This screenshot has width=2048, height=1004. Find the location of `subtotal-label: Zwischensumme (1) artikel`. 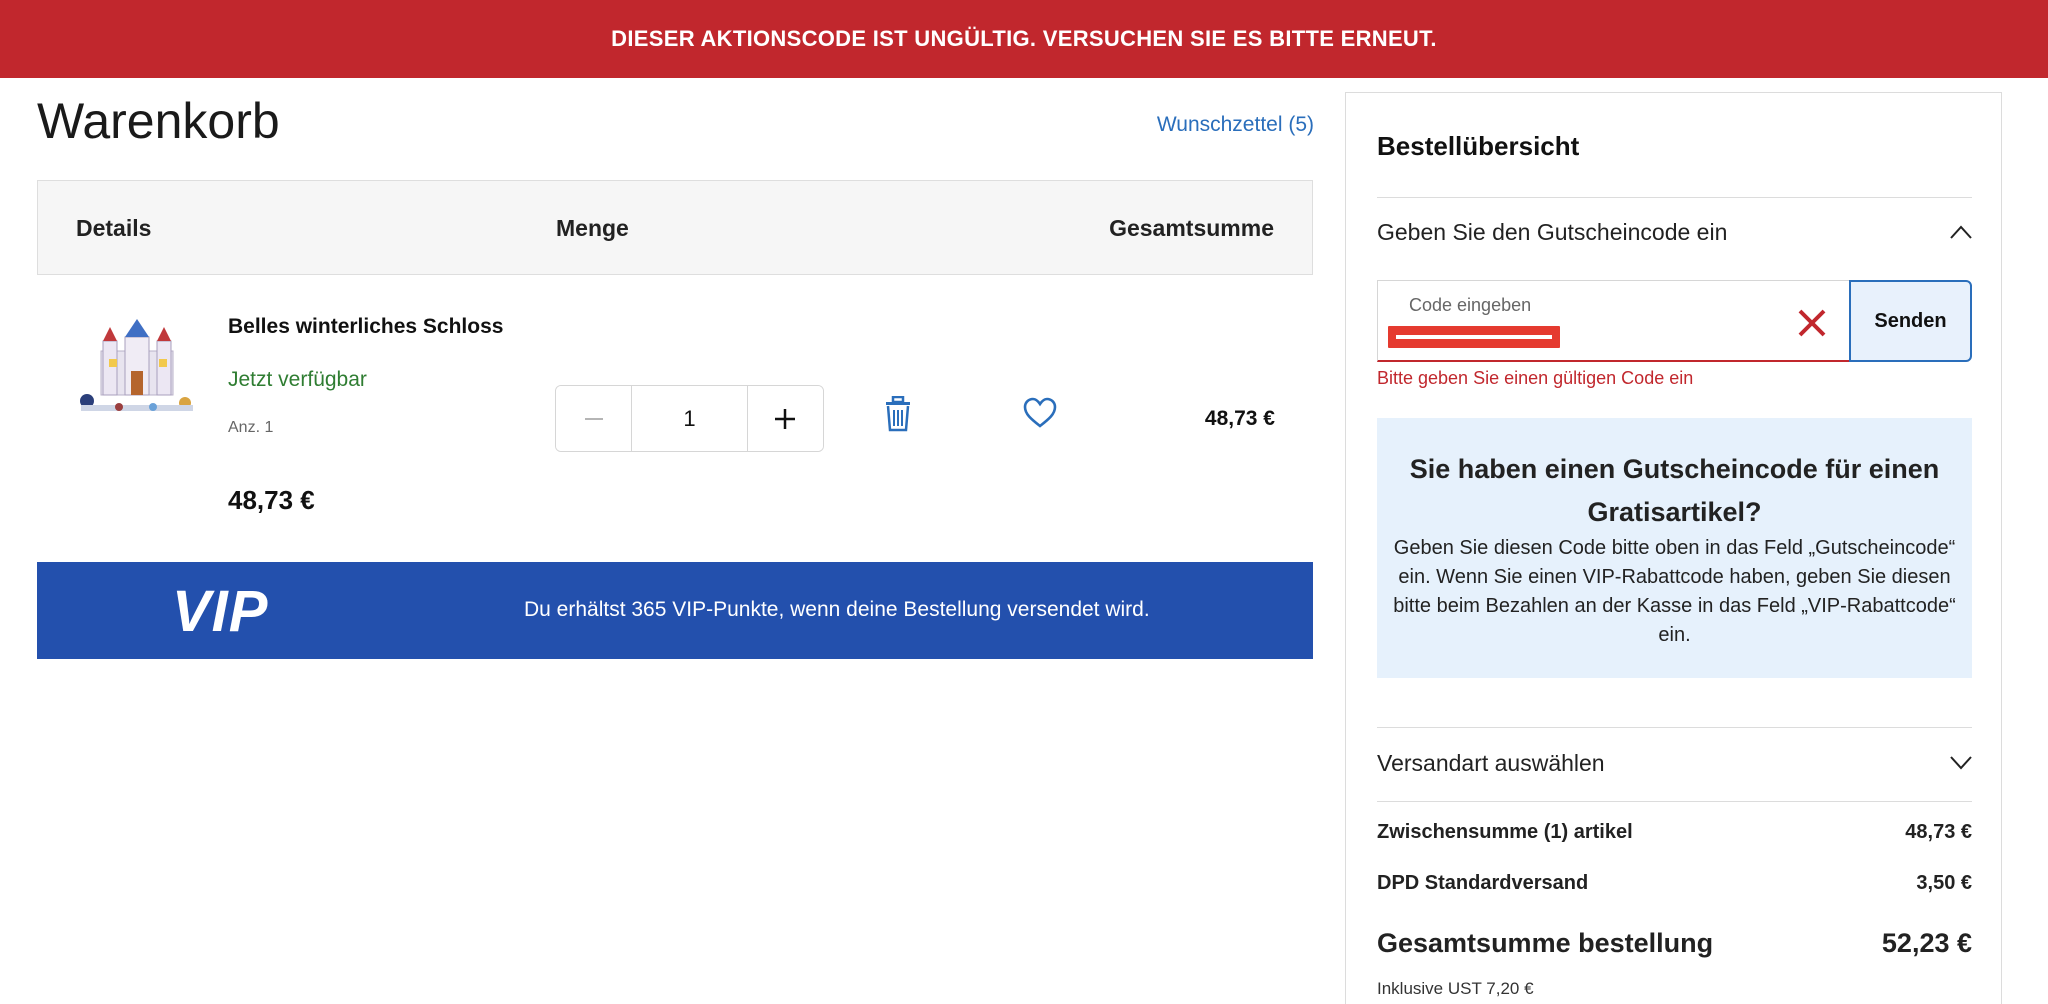

subtotal-label: Zwischensumme (1) artikel is located at coordinates (1505, 832).